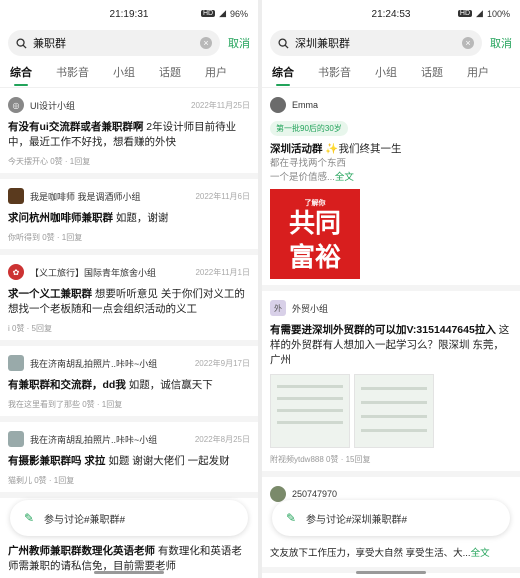 This screenshot has width=520, height=578. I want to click on post-title: 求问杭州咖啡师兼职群 如题，谢谢, so click(129, 218).